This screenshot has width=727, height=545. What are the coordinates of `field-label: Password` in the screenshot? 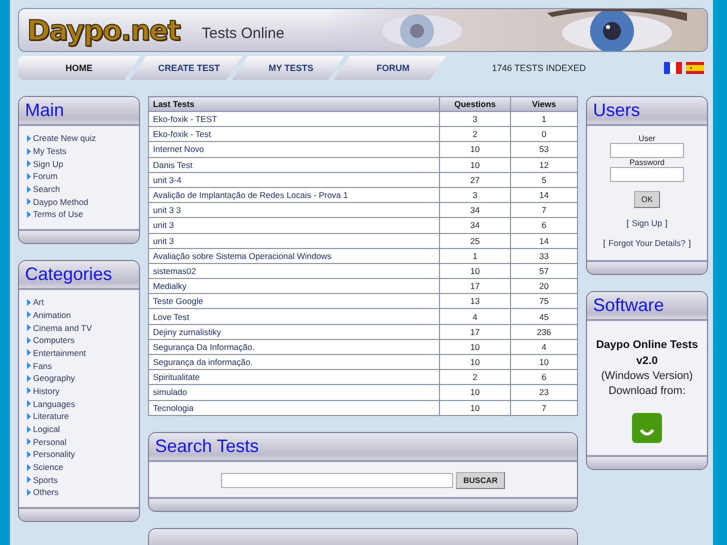 It's located at (647, 162).